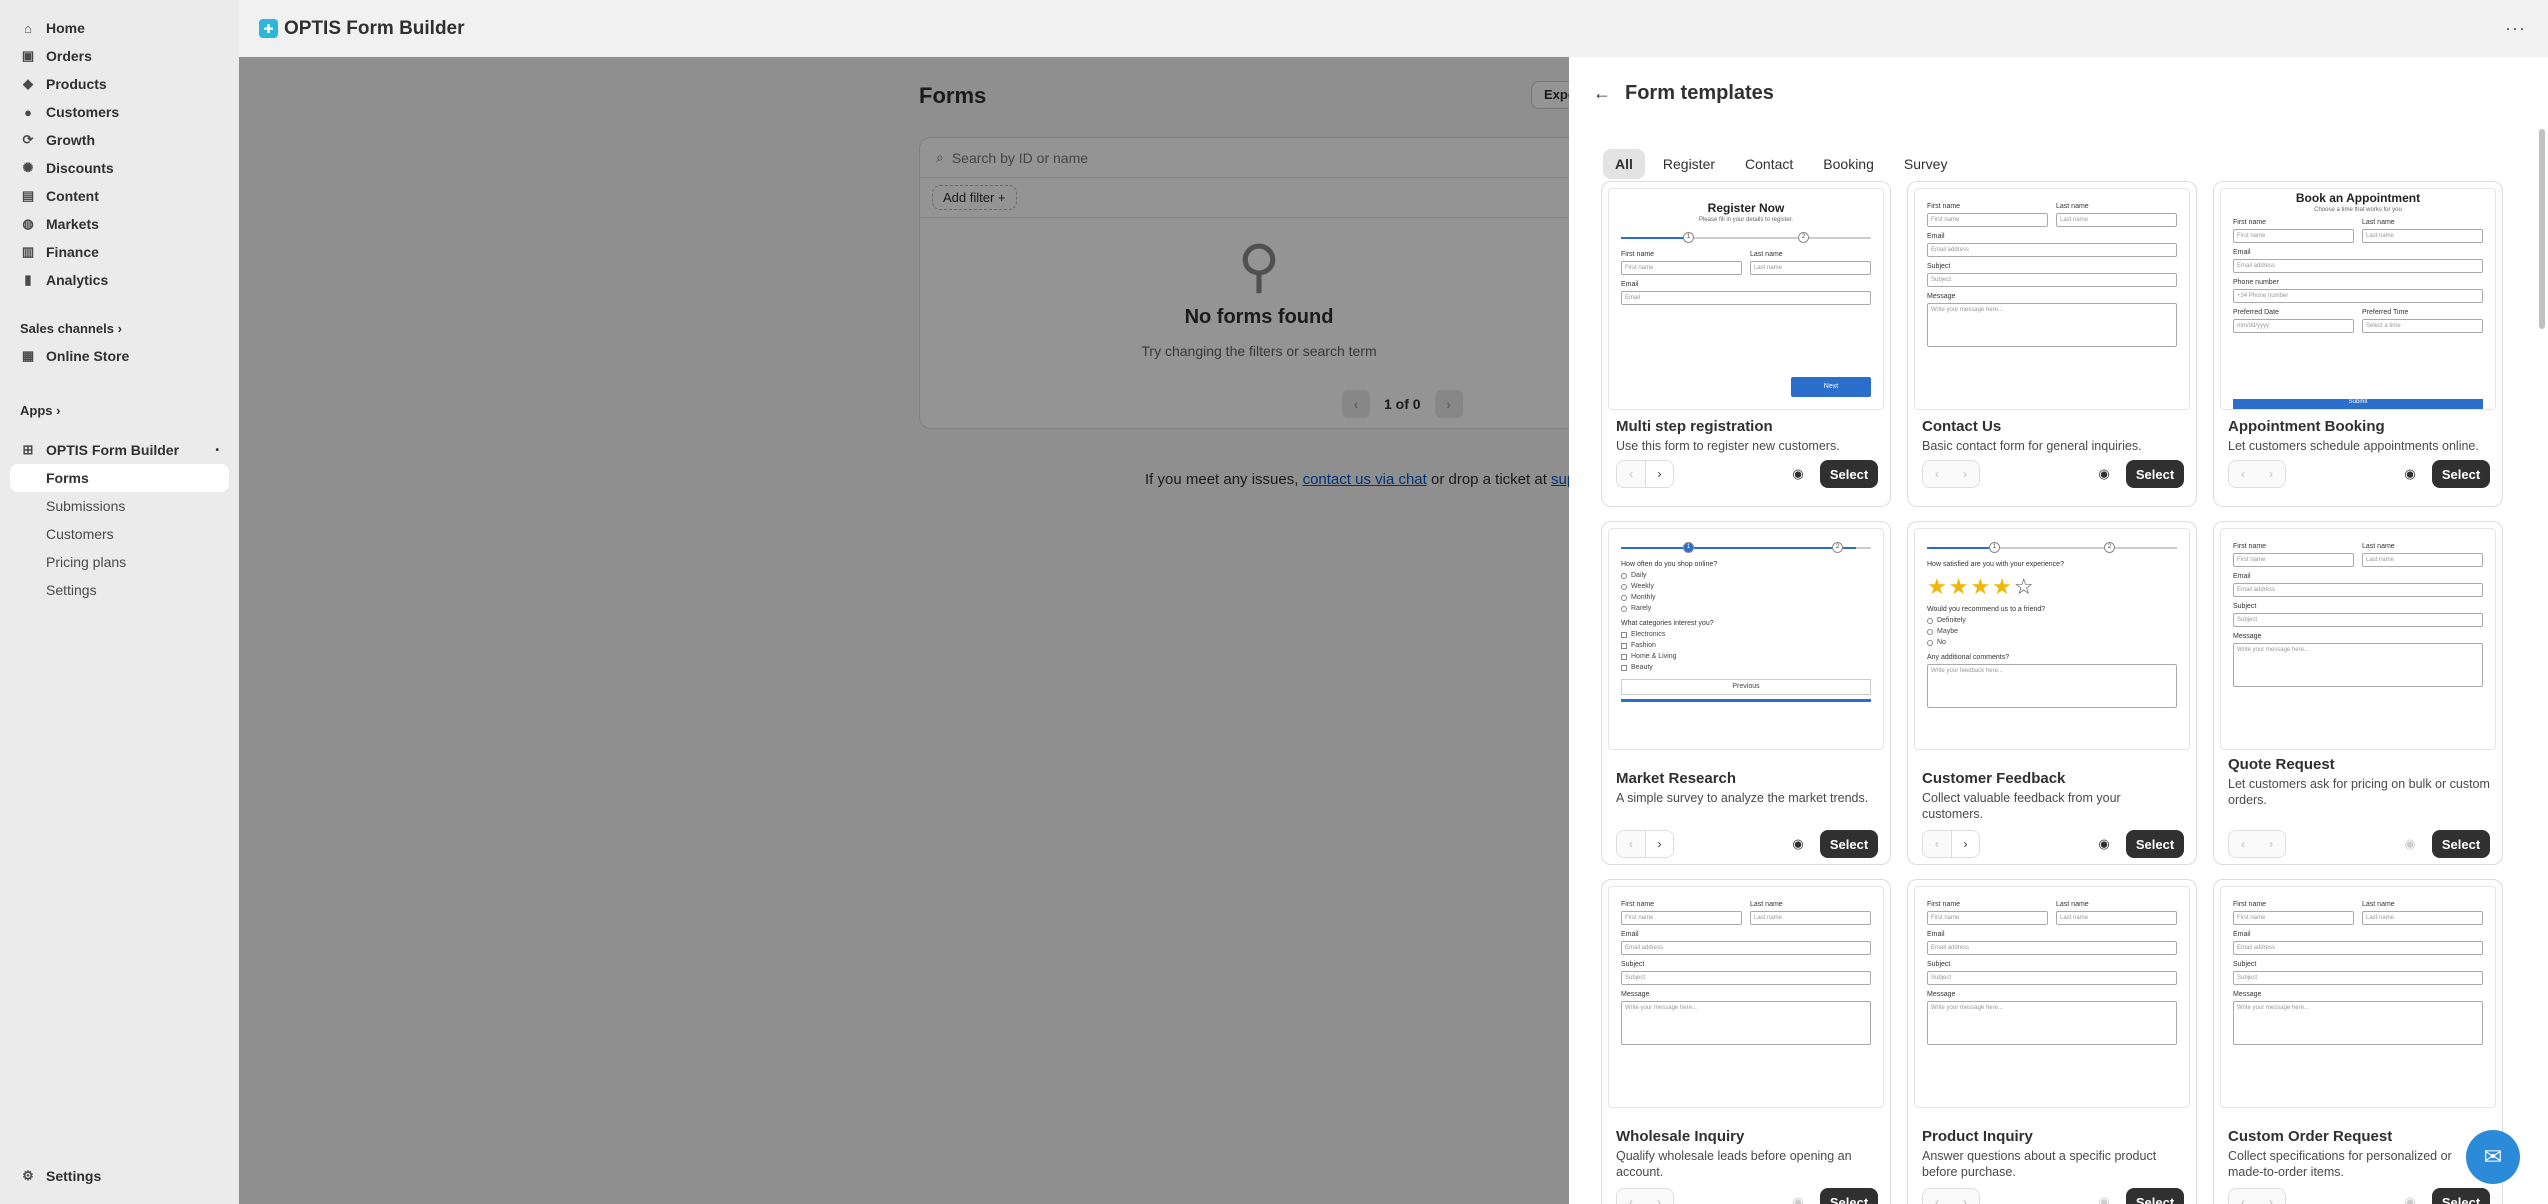  Describe the element at coordinates (1848, 164) in the screenshot. I see `tab-booking: Booking` at that location.